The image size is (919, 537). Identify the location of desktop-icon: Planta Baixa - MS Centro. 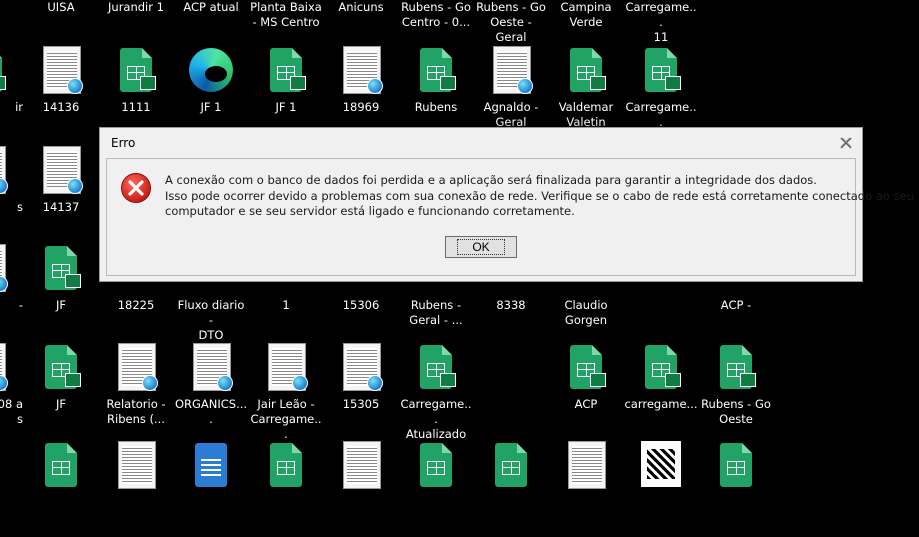
(286, 21).